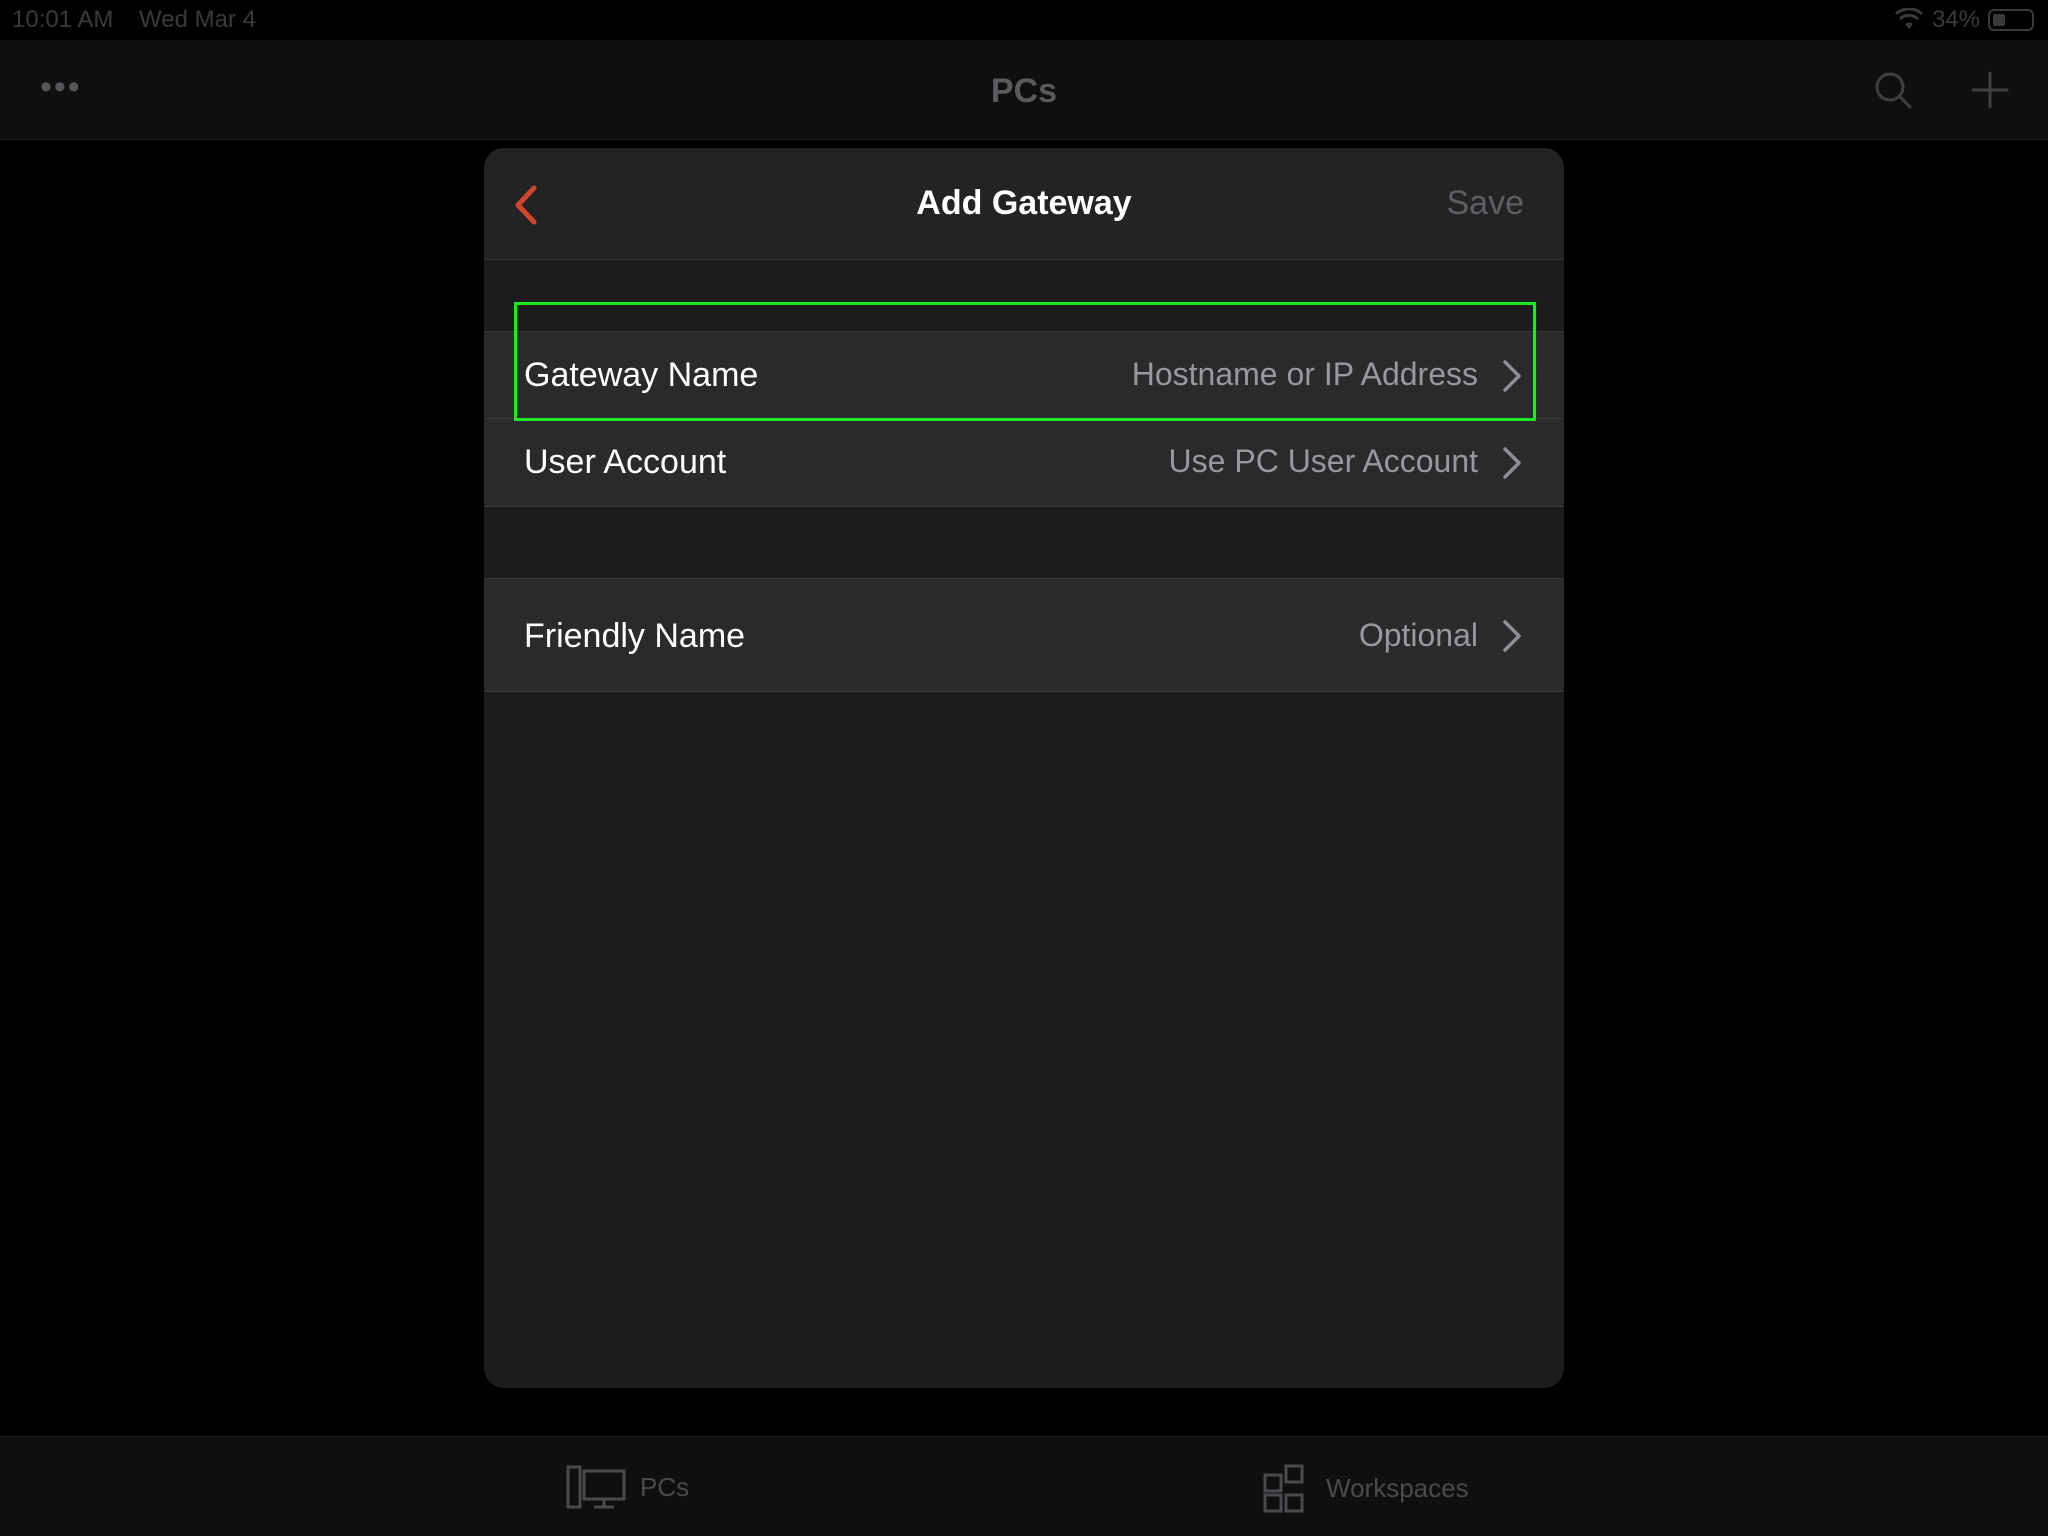  Describe the element at coordinates (1990, 90) in the screenshot. I see `add-icon` at that location.